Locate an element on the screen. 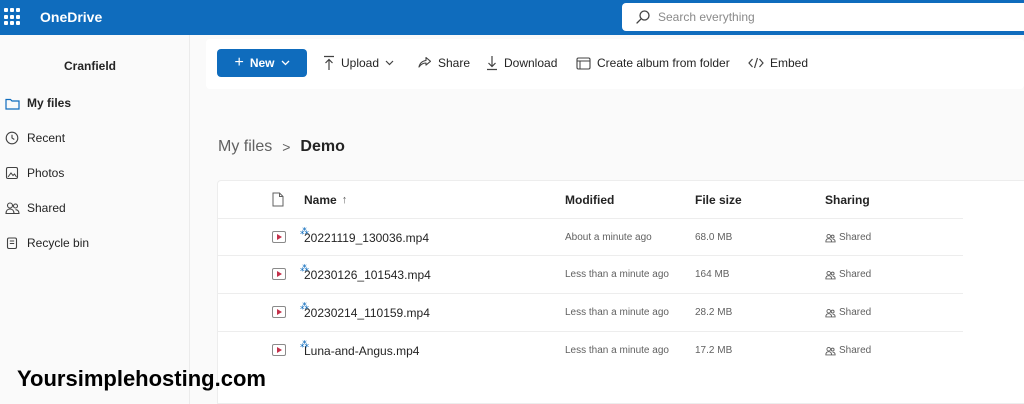 The height and width of the screenshot is (404, 1024). download-button: Download is located at coordinates (521, 63).